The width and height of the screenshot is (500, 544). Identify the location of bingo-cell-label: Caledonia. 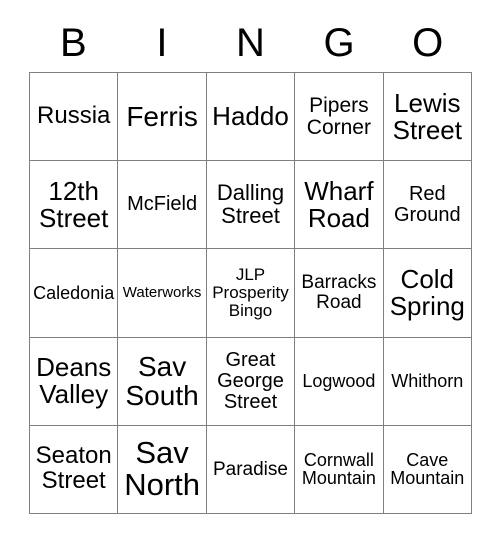
(74, 292).